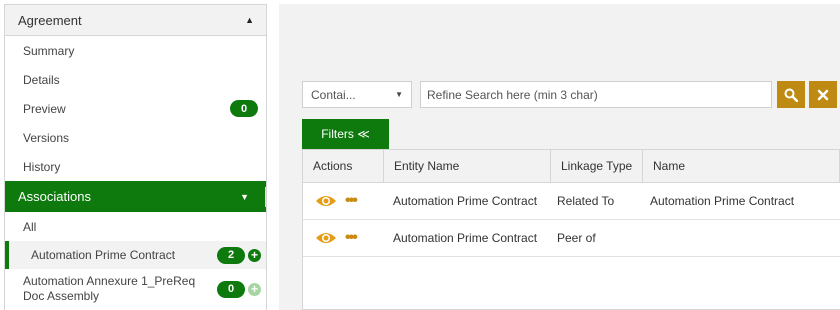 This screenshot has height=310, width=840. Describe the element at coordinates (345, 134) in the screenshot. I see `filters-toggle-button: Filters ≪` at that location.